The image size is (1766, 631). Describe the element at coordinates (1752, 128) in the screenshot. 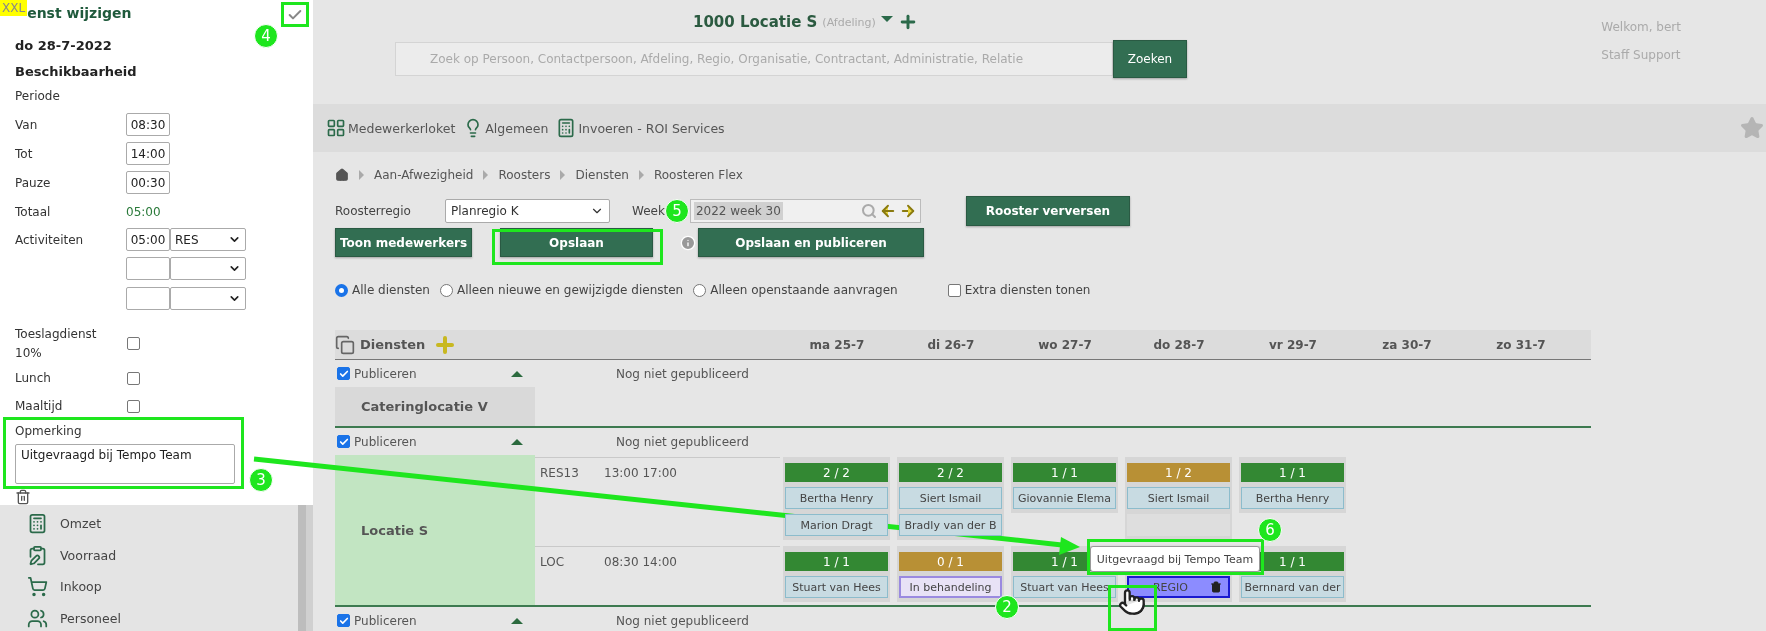

I see `star-icon` at that location.